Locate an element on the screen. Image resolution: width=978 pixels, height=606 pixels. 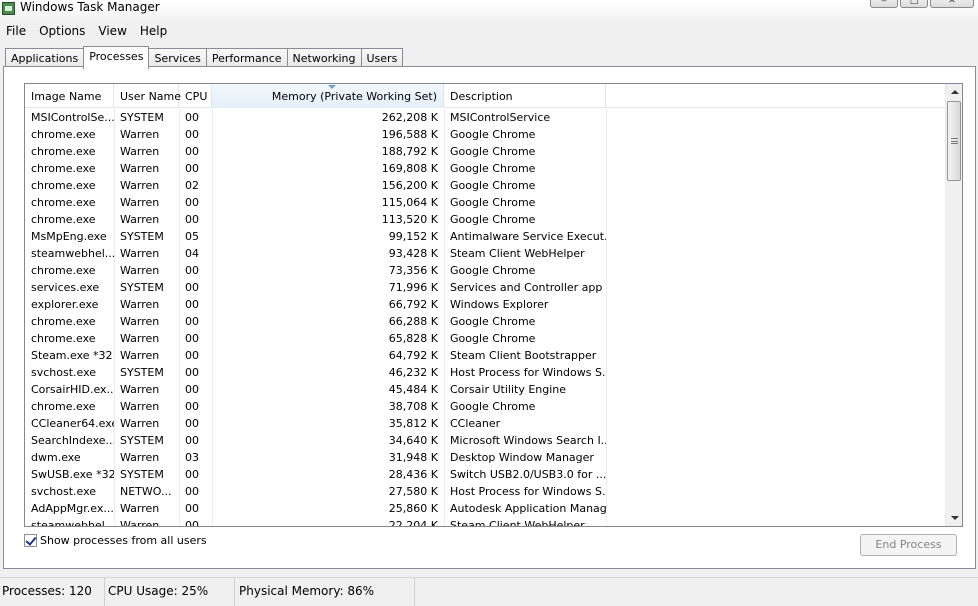
cell-description: Windows Explorer is located at coordinates (499, 304).